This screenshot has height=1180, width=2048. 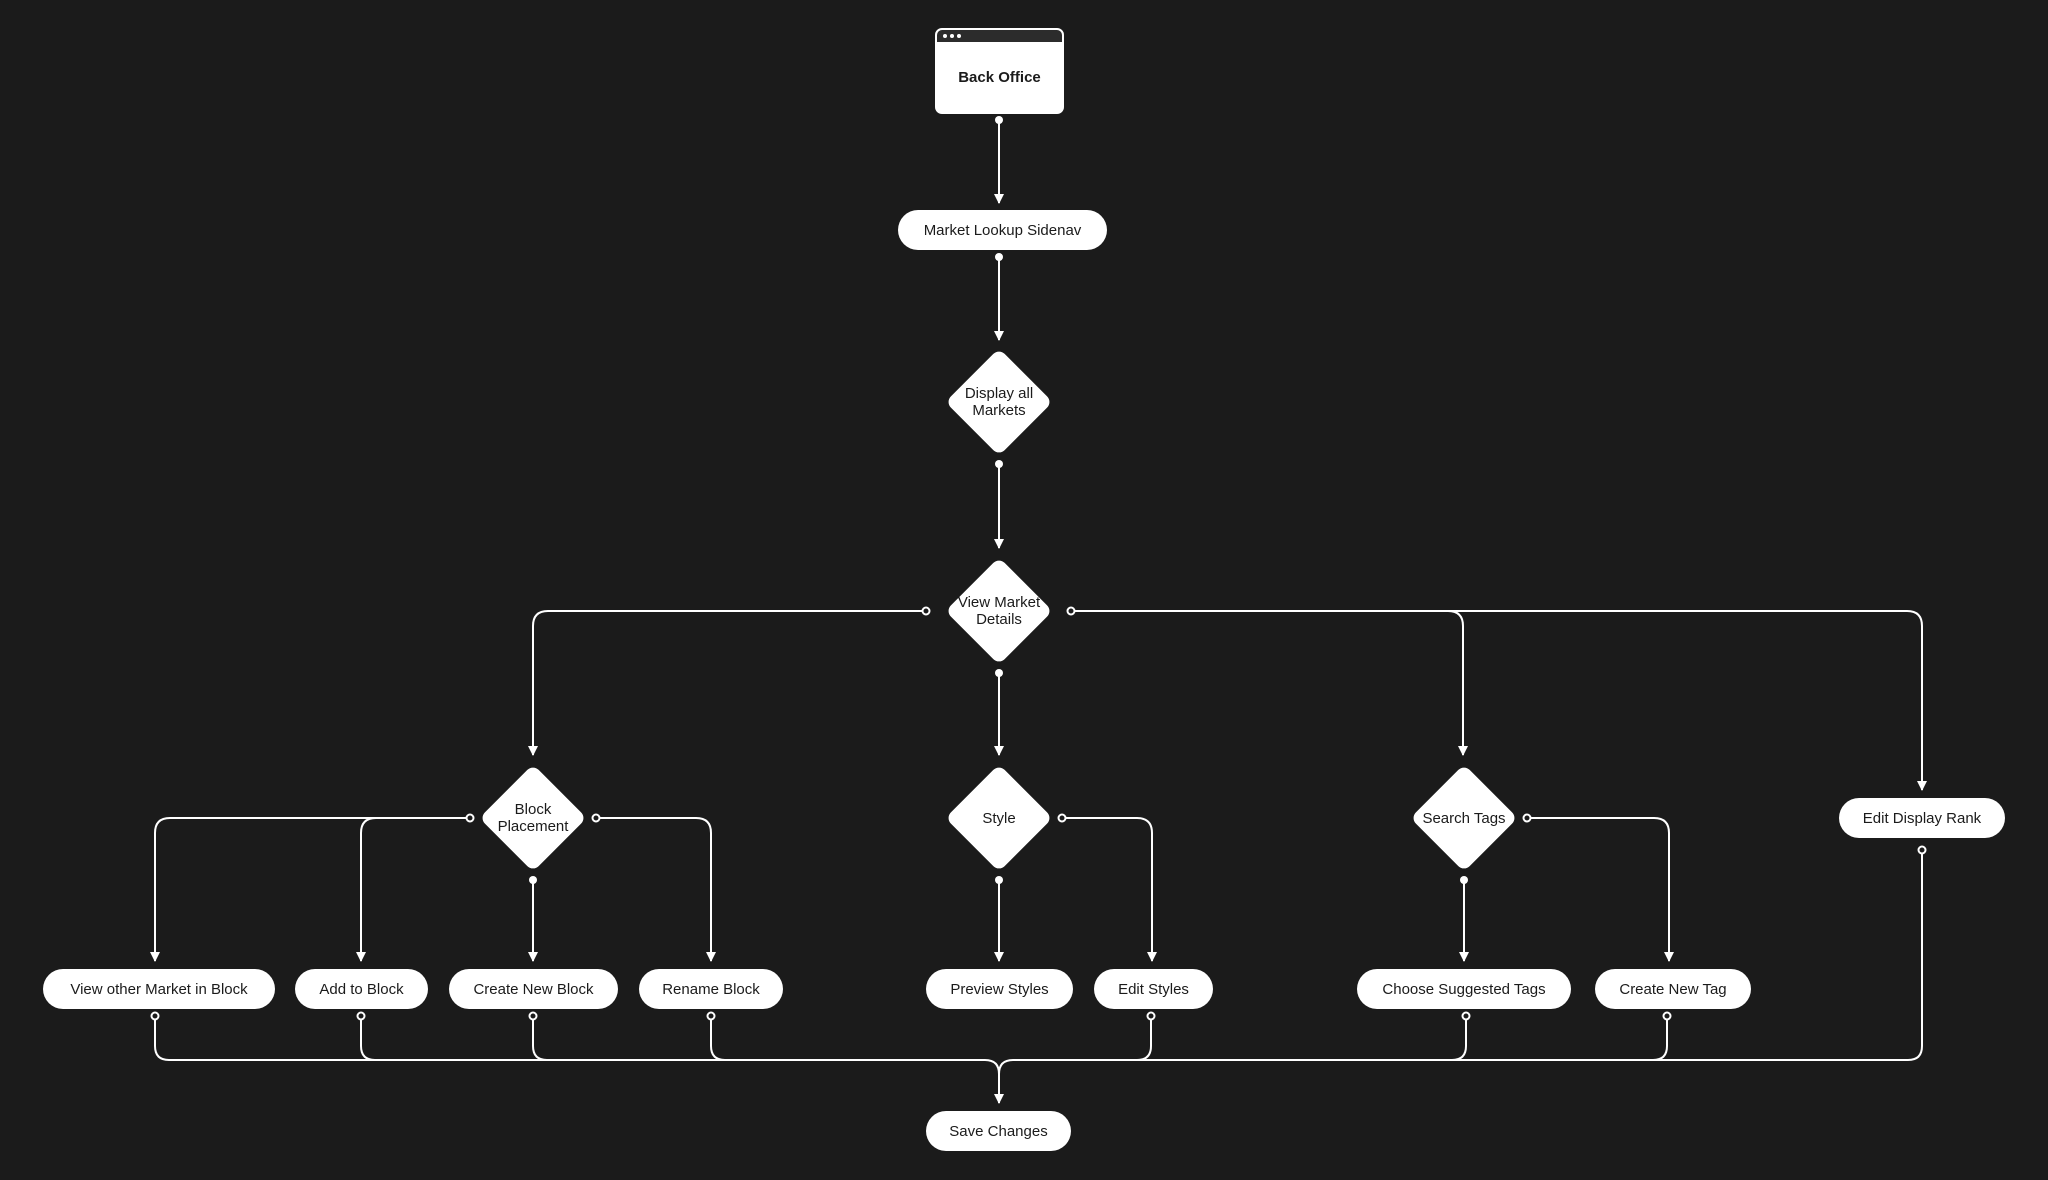 I want to click on node-label: Choose Suggested Tags, so click(x=1464, y=989).